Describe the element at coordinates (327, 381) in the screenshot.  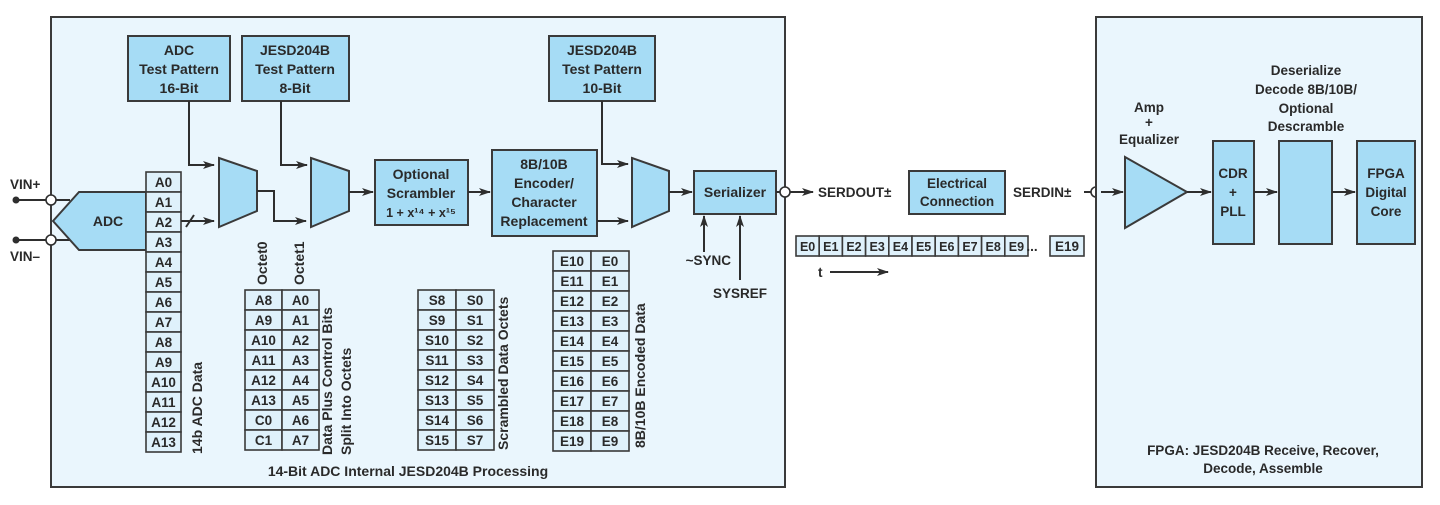
I see `octets-label-line1: Data Plus Control Bits` at that location.